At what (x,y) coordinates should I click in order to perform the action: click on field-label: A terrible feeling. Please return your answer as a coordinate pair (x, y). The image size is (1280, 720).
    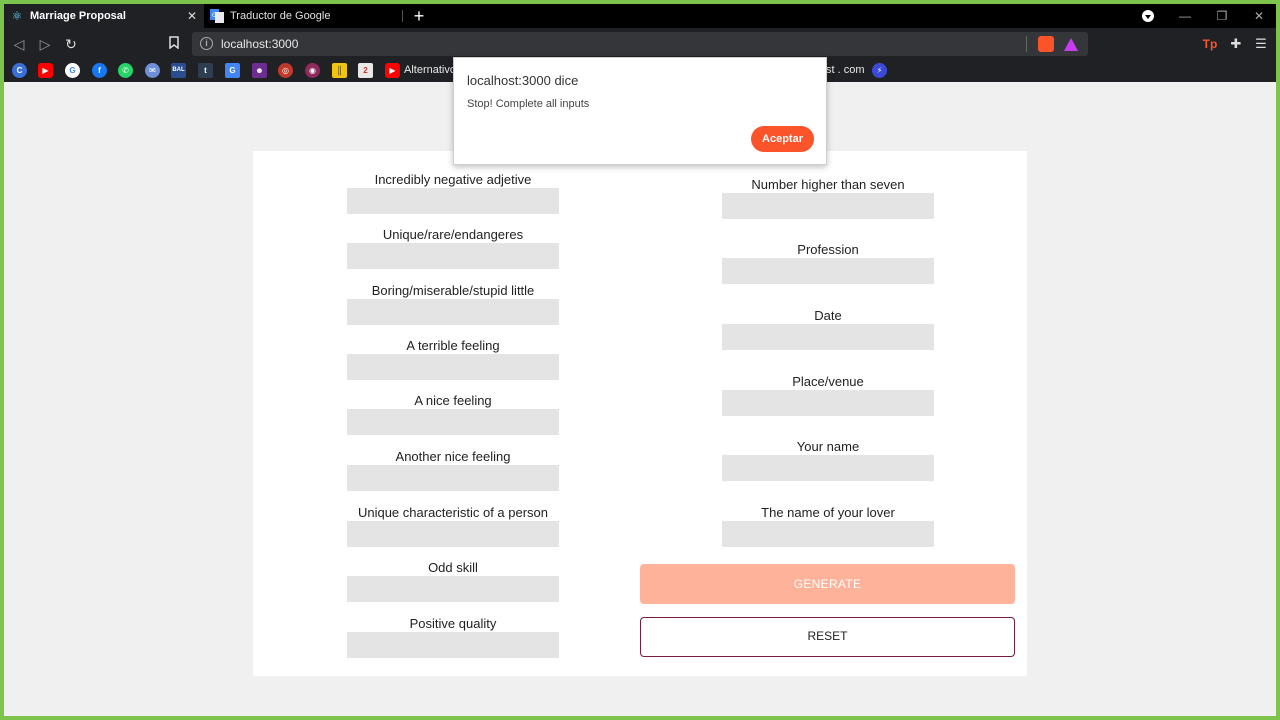
    Looking at the image, I should click on (453, 345).